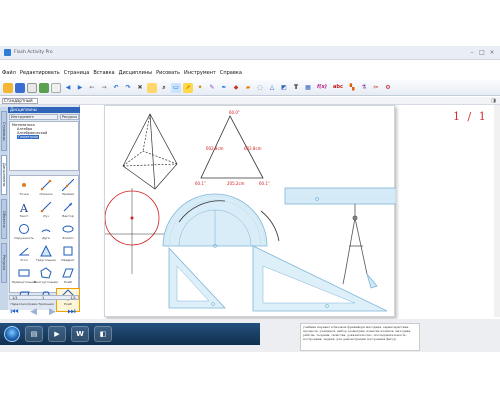  I want to click on next-page-icon: ▶, so click(52, 312).